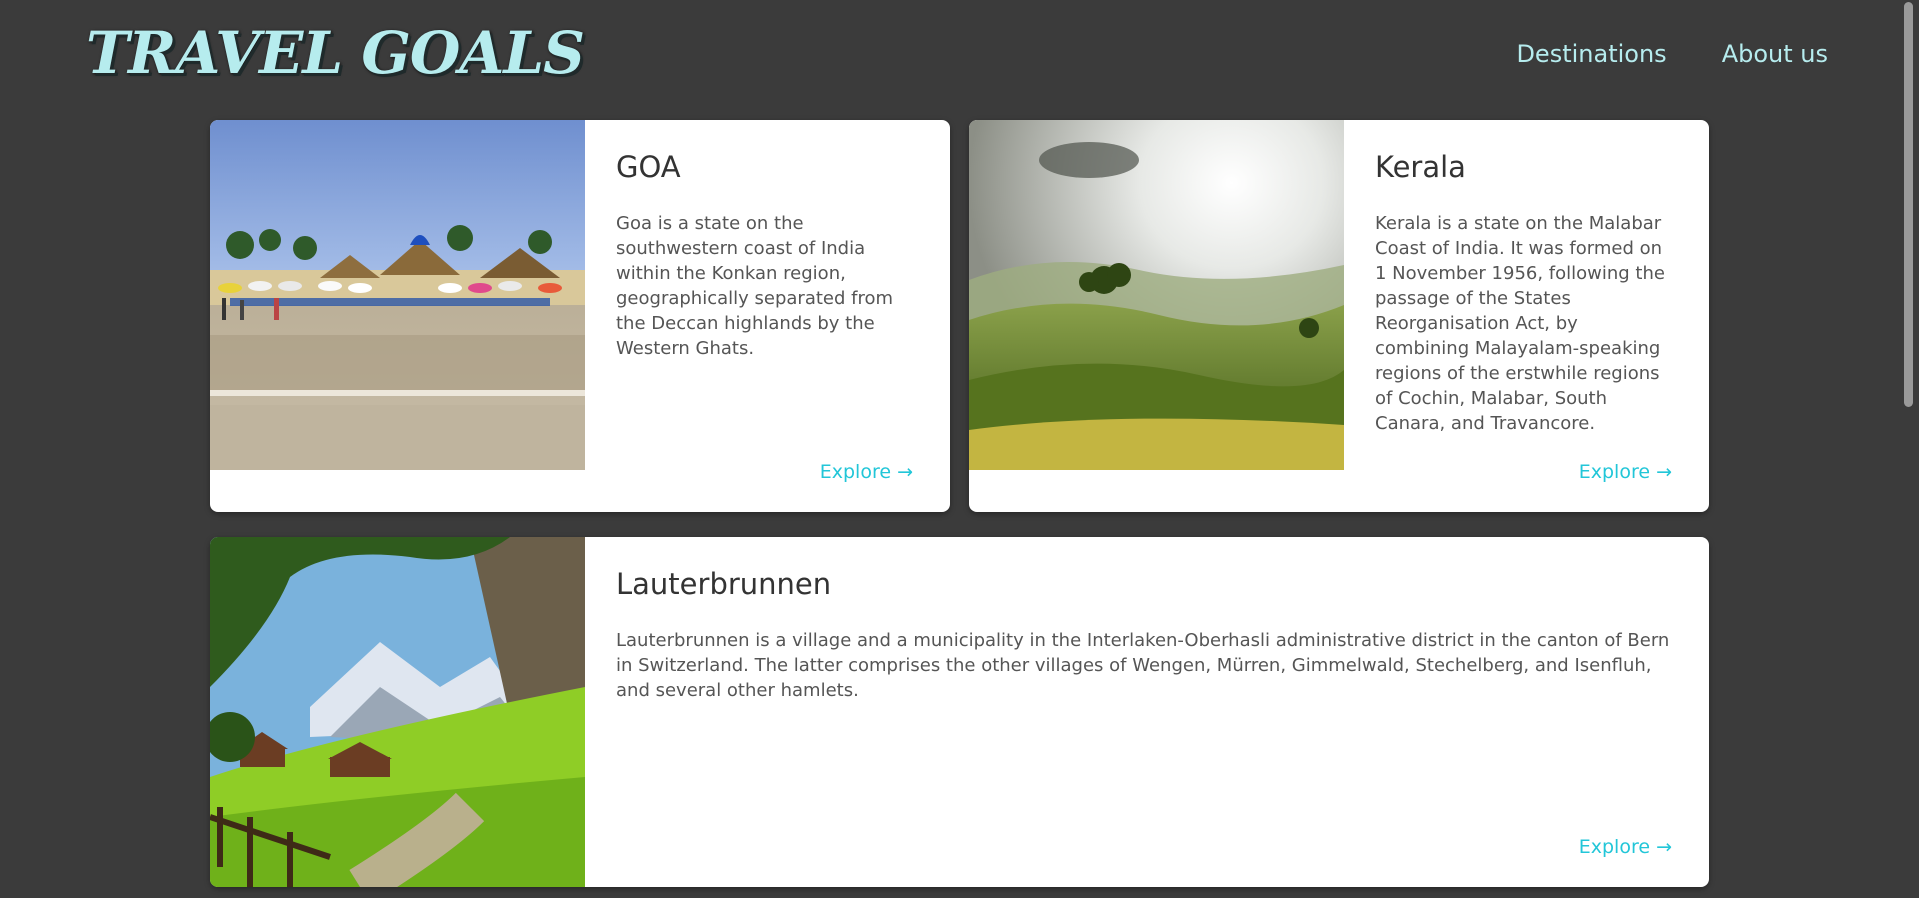  Describe the element at coordinates (1908, 449) in the screenshot. I see `page-scrollbar` at that location.